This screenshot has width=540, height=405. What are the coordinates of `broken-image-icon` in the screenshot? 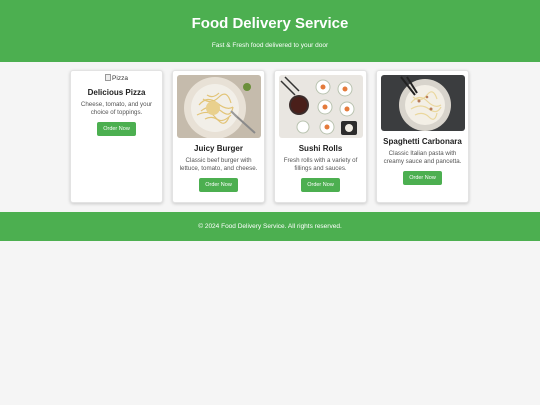 It's located at (108, 77).